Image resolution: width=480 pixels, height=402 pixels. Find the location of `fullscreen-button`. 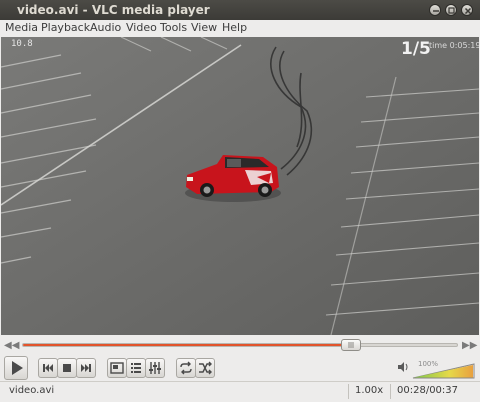

fullscreen-button is located at coordinates (117, 368).